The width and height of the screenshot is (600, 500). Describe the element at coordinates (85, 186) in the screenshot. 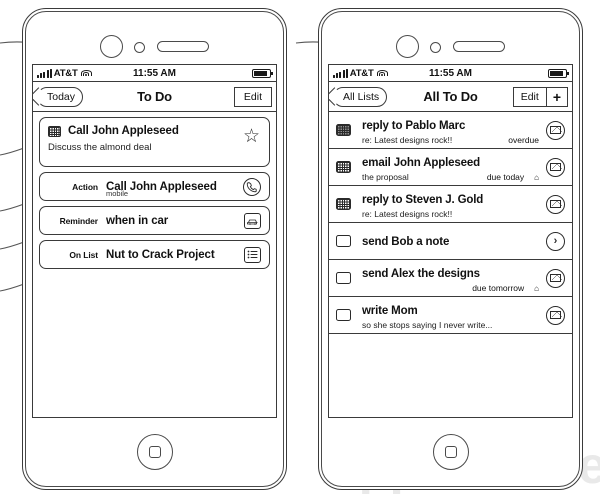

I see `action-row-label: Action` at that location.